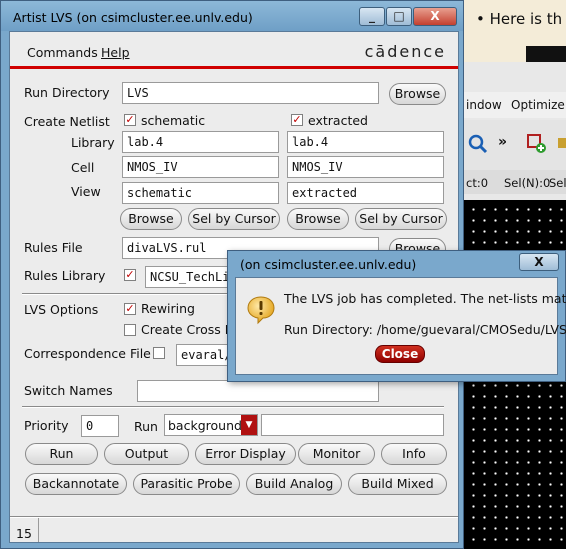  I want to click on extracted-checkbox: ✓, so click(297, 120).